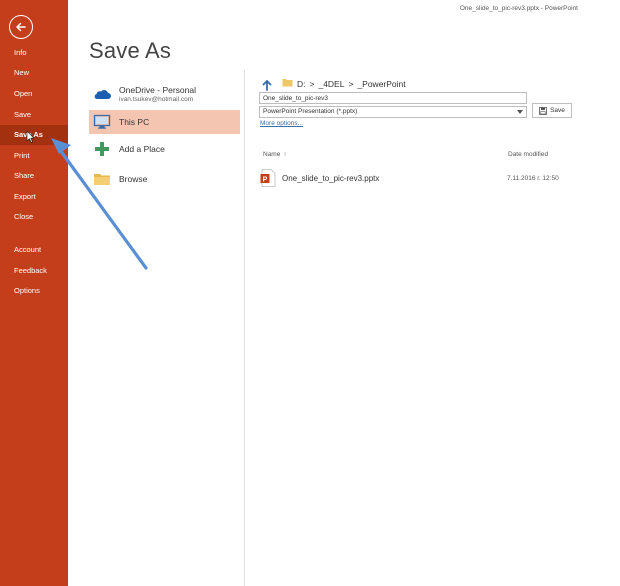 The image size is (620, 586). I want to click on location-label: This PC, so click(134, 122).